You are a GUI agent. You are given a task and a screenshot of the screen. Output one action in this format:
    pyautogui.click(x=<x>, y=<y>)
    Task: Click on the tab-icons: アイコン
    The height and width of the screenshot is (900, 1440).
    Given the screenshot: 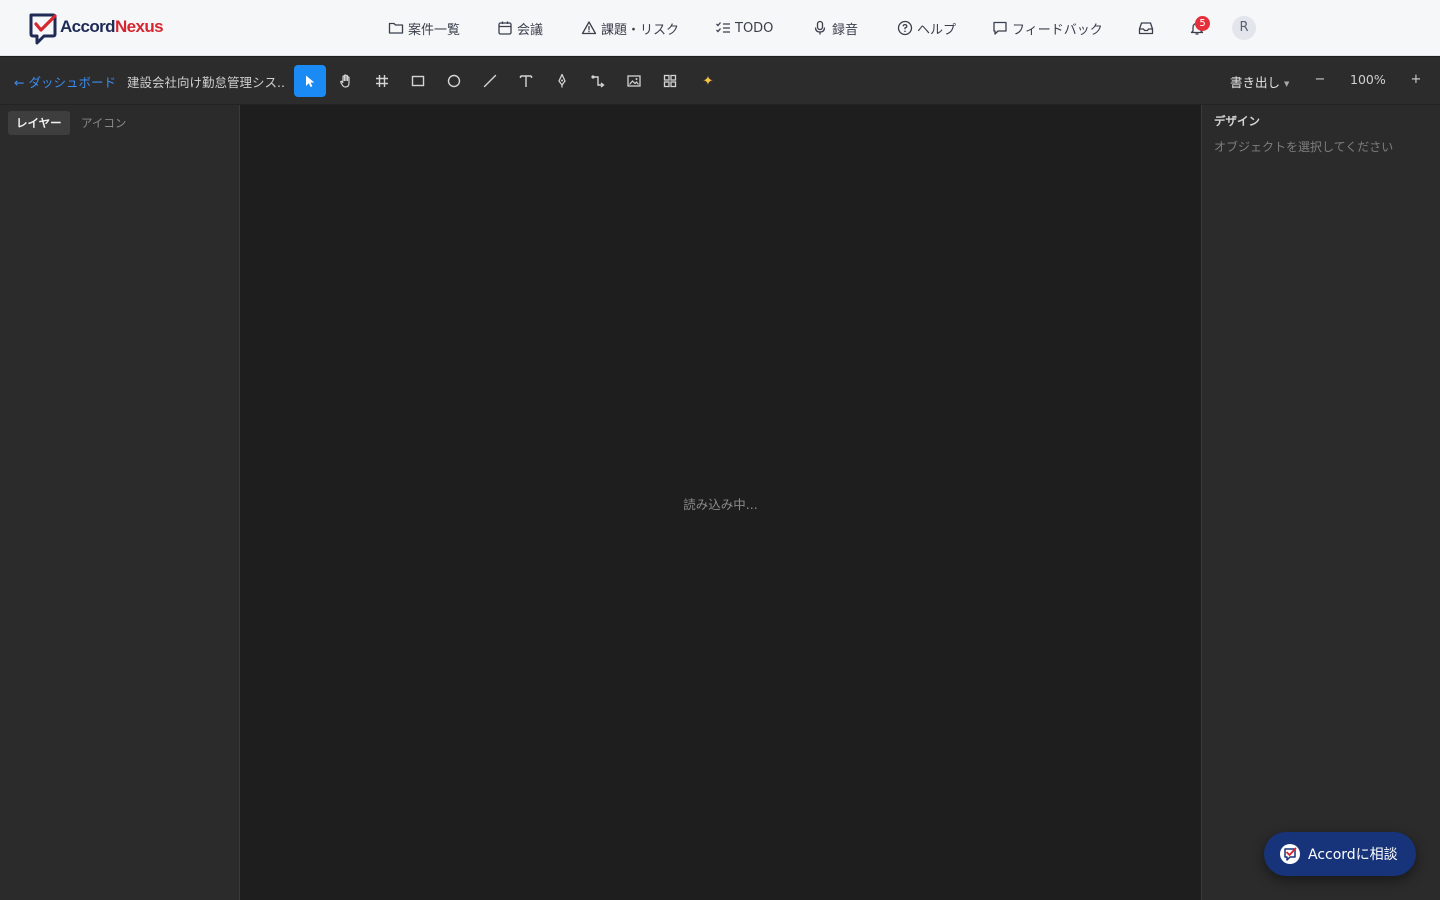 What is the action you would take?
    pyautogui.click(x=103, y=123)
    